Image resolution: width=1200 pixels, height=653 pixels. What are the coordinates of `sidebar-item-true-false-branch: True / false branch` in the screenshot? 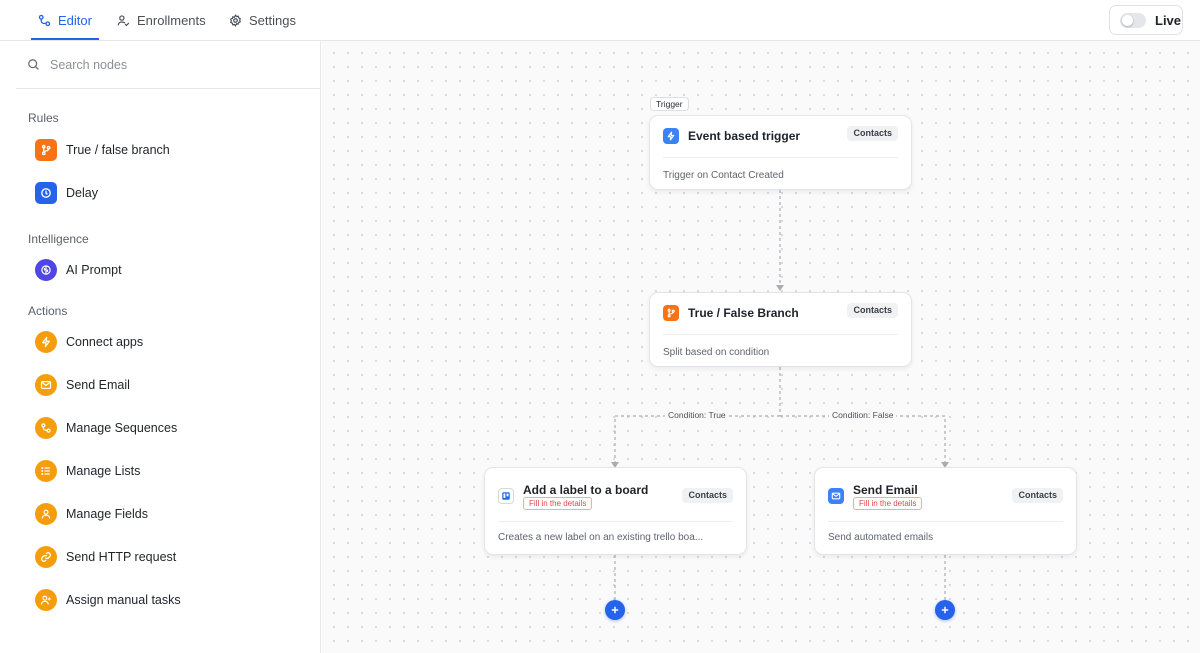 It's located at (170, 150).